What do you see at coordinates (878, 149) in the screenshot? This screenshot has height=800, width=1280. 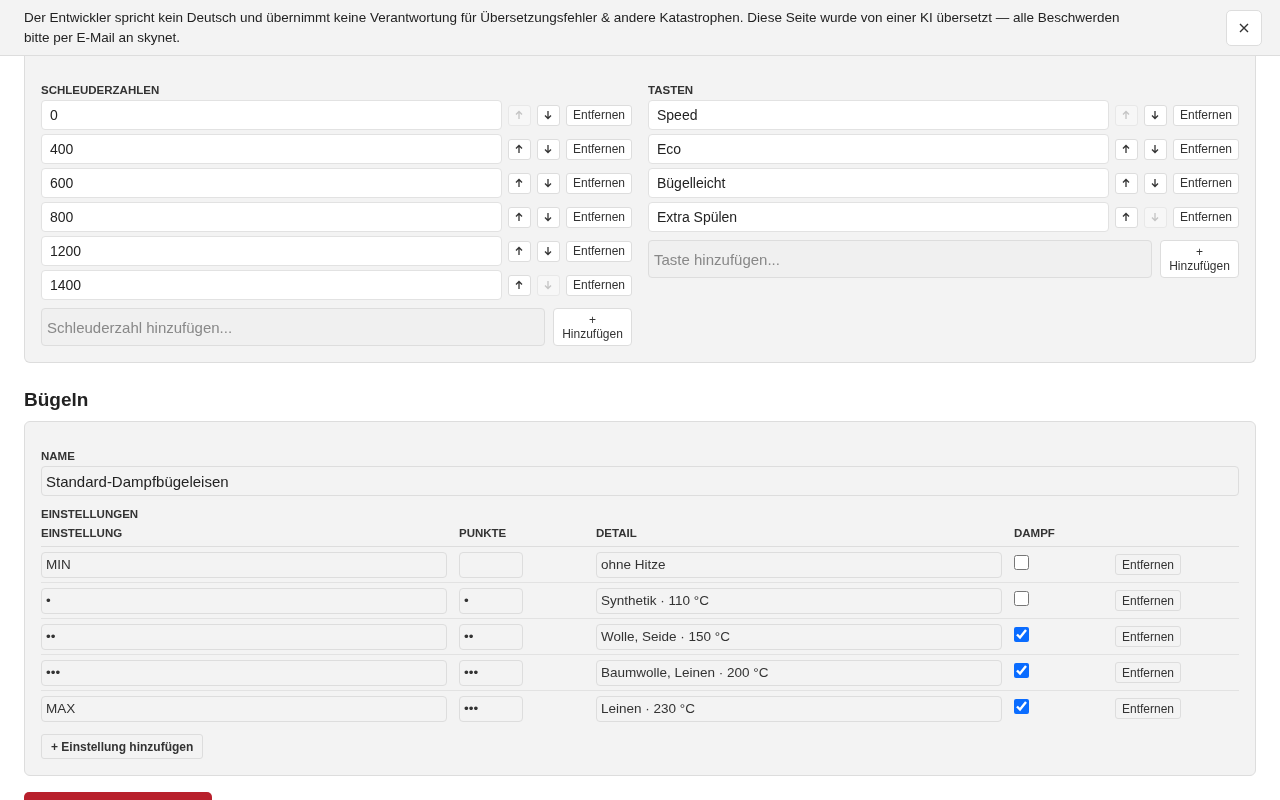 I see `value-field: Eco` at bounding box center [878, 149].